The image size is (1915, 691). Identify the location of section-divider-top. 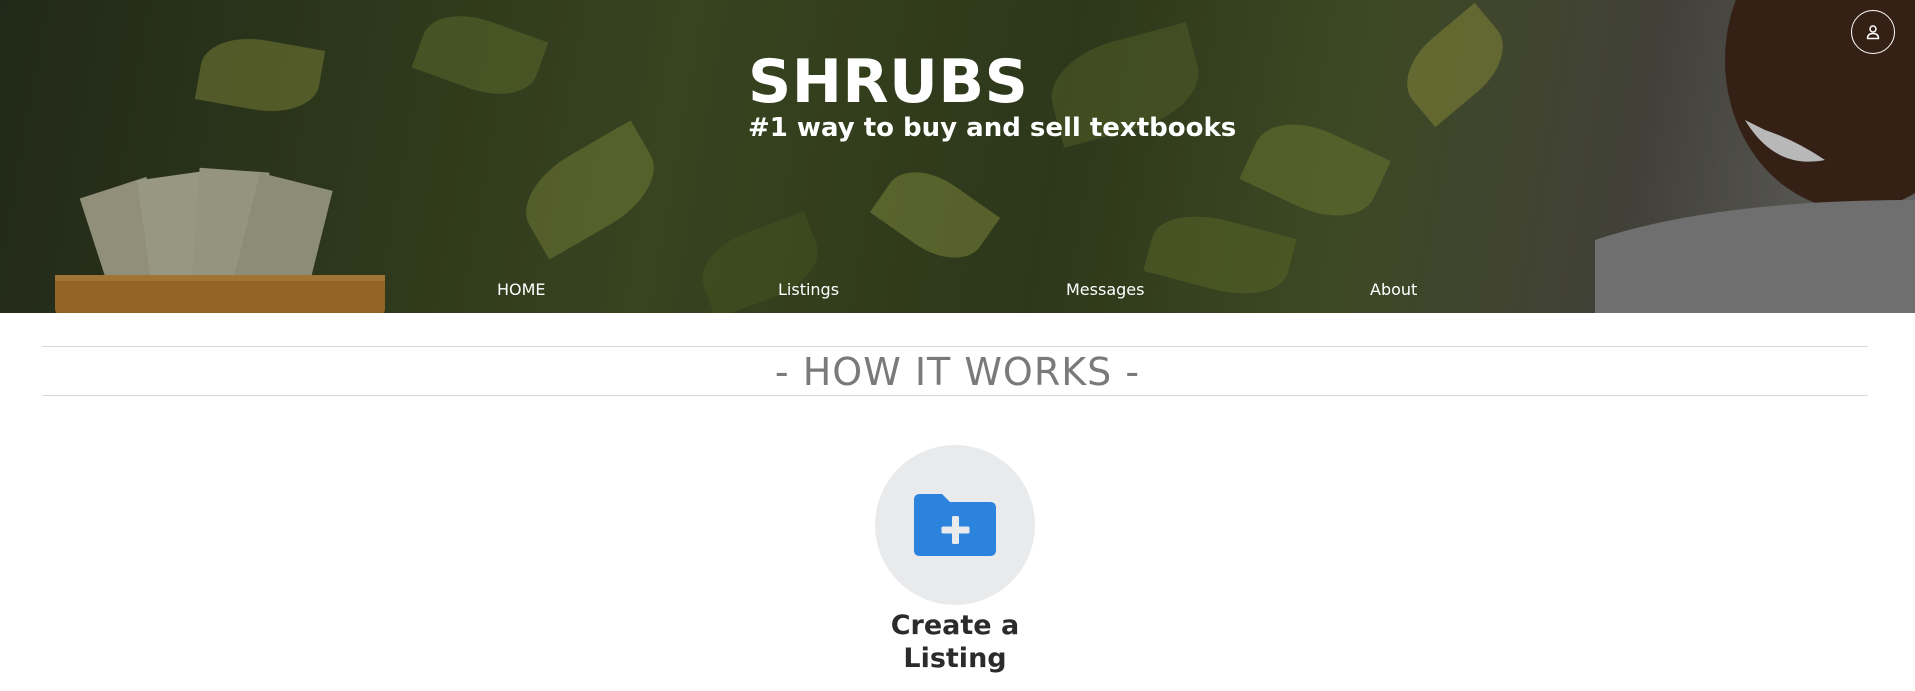
(955, 346).